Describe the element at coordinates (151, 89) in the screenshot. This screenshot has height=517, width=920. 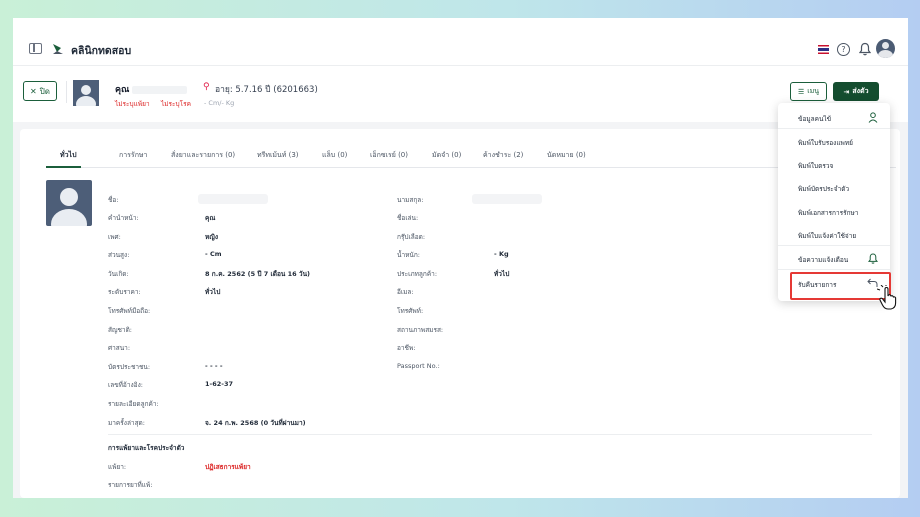
I see `patient-name: คุณ` at that location.